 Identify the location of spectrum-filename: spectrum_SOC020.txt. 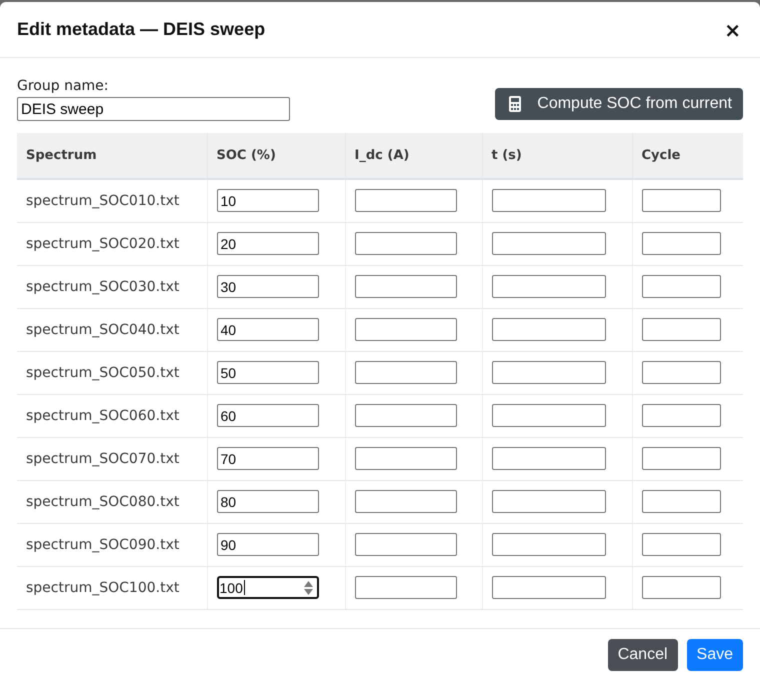
(112, 243).